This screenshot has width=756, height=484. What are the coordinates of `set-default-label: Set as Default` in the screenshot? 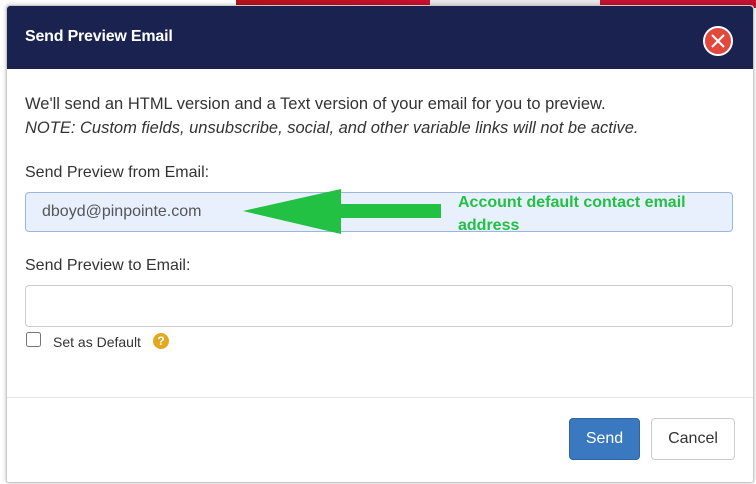 It's located at (97, 342).